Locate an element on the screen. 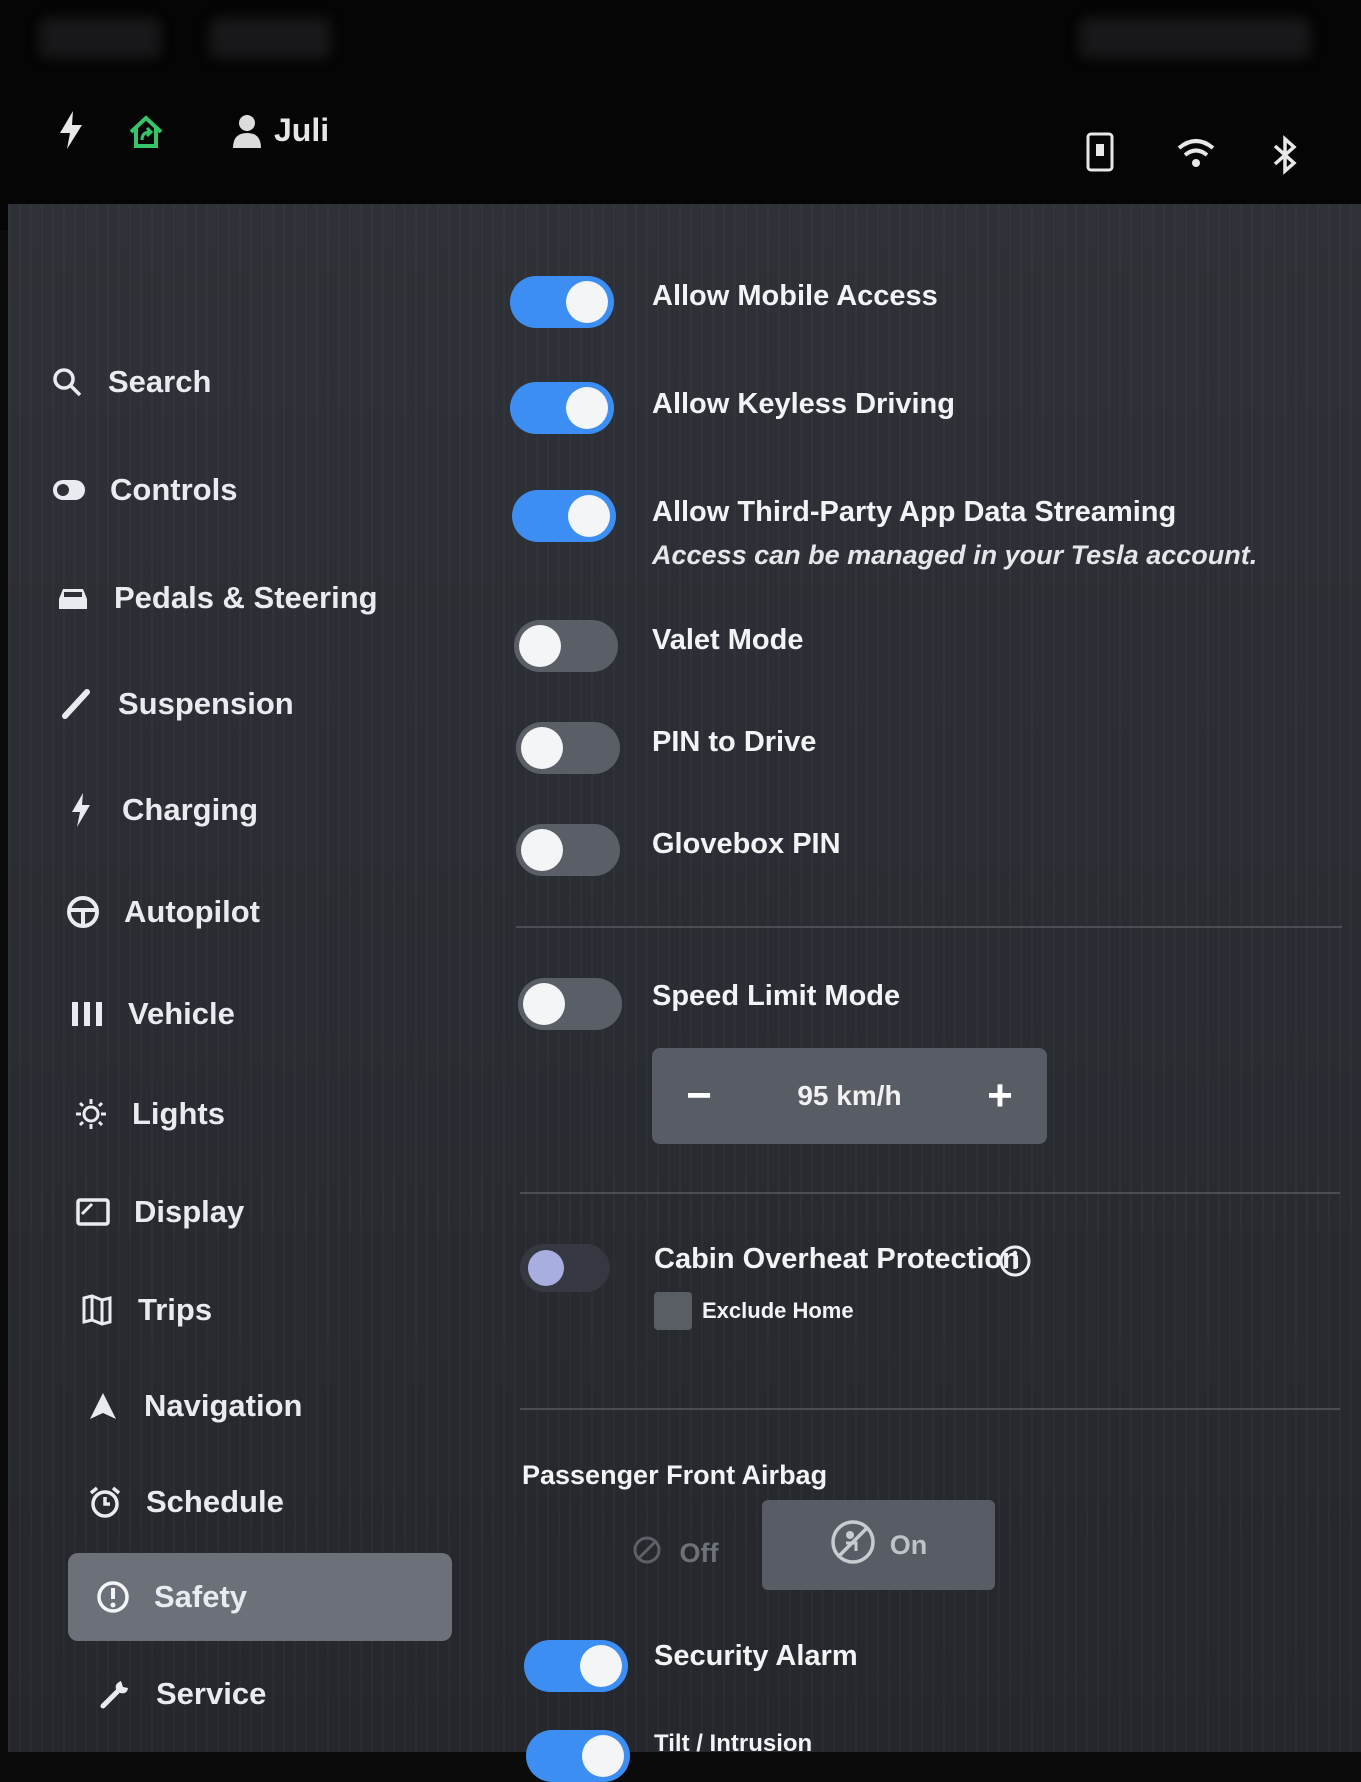 This screenshot has width=1361, height=1782. sidebar-item-label: Safety is located at coordinates (201, 1596).